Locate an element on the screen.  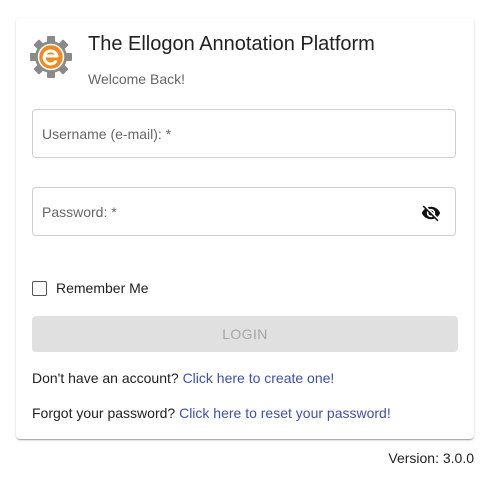
ellogon-logo-icon is located at coordinates (51, 57).